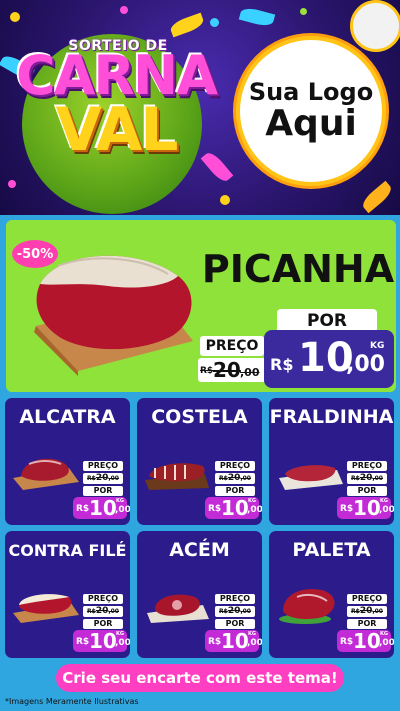 The width and height of the screenshot is (400, 711). What do you see at coordinates (199, 550) in the screenshot?
I see `product-name: ACÉM` at bounding box center [199, 550].